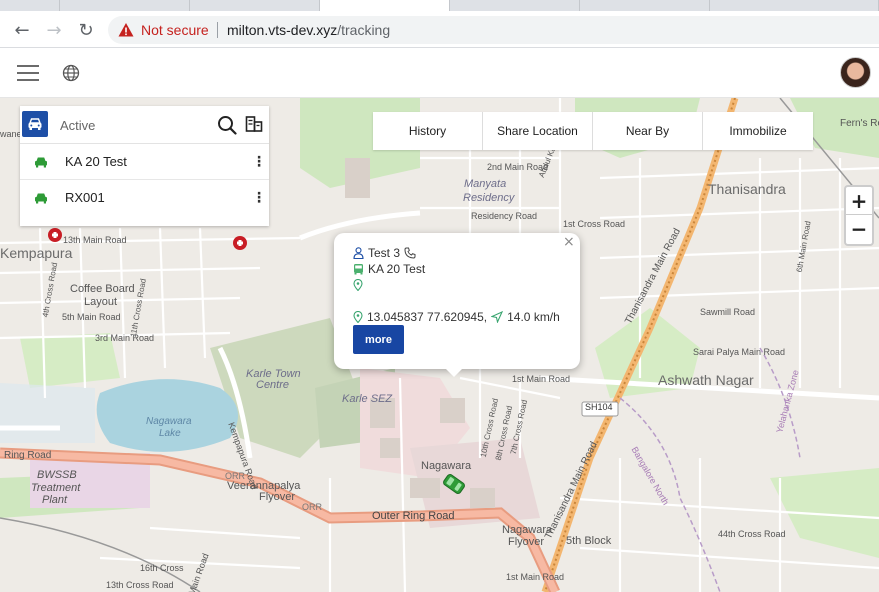 The height and width of the screenshot is (592, 879). Describe the element at coordinates (410, 253) in the screenshot. I see `phone-icon` at that location.